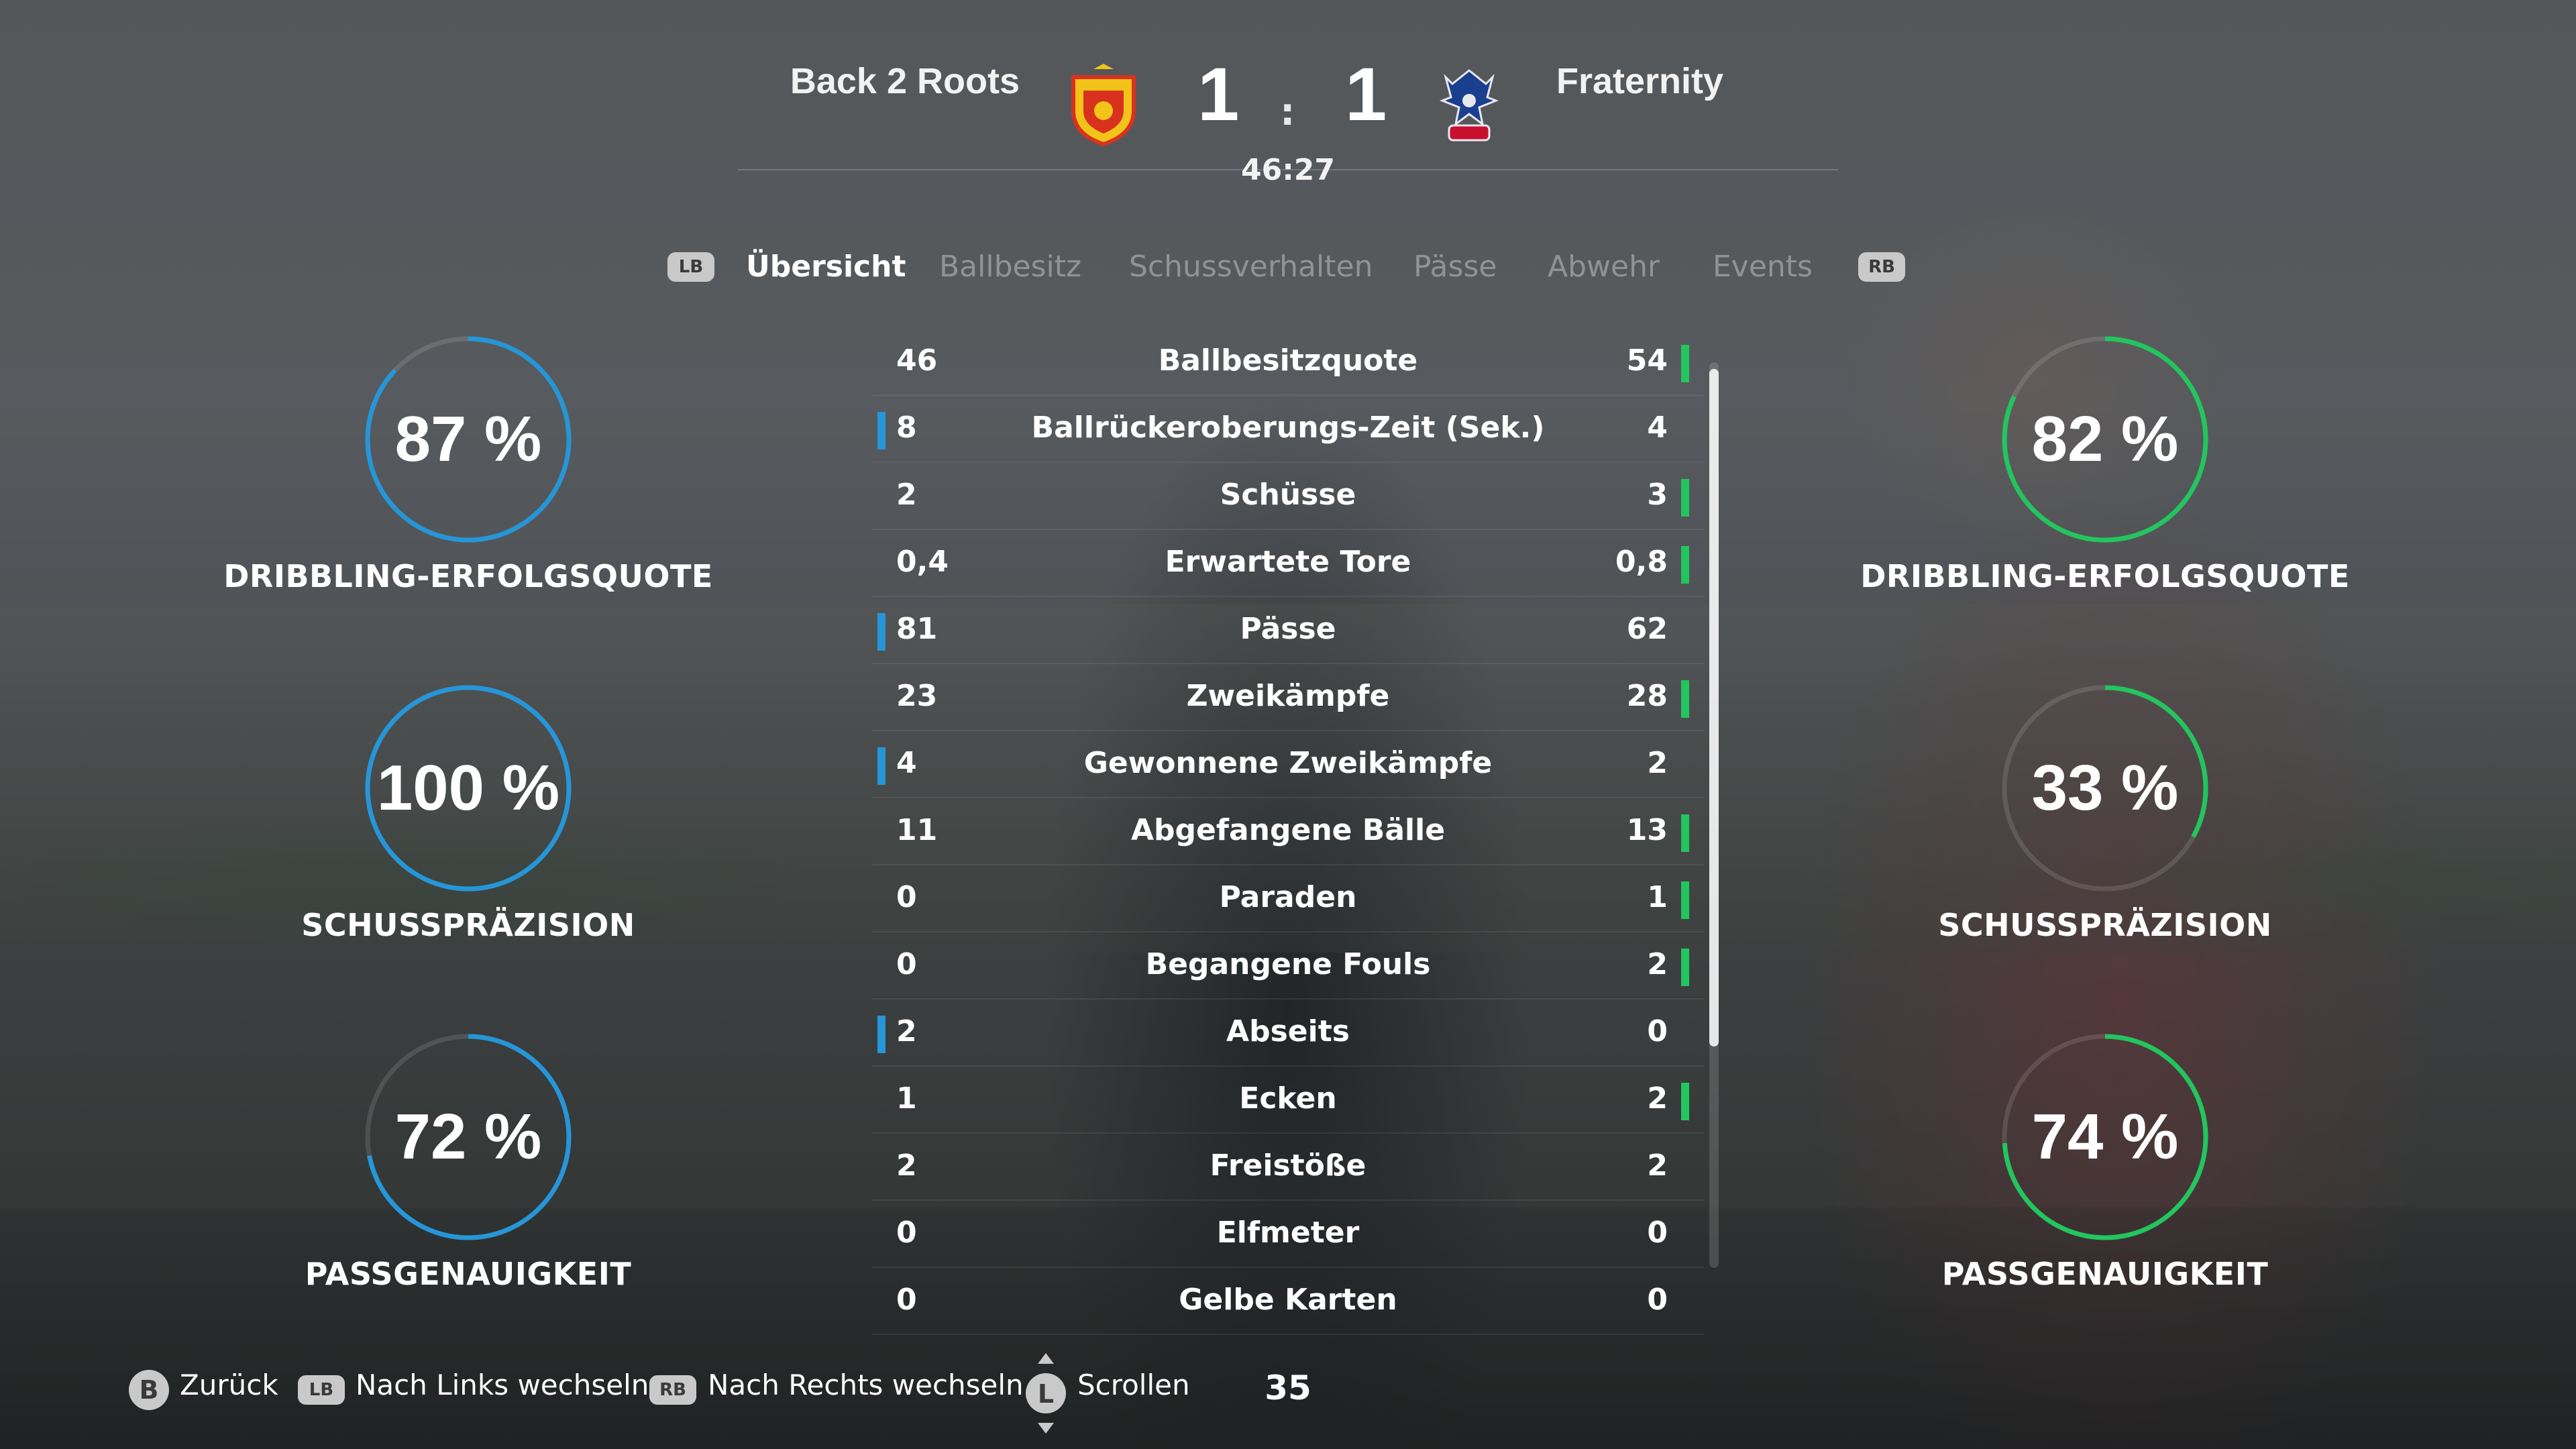 The height and width of the screenshot is (1449, 2576). I want to click on away-stat-value: 3, so click(1657, 495).